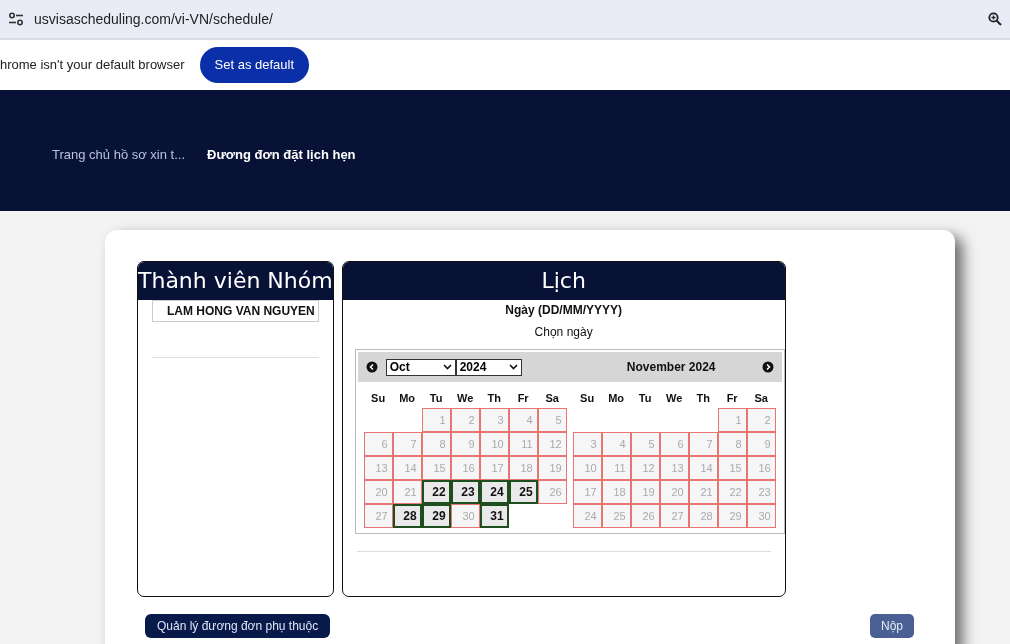 This screenshot has height=644, width=1010. What do you see at coordinates (238, 626) in the screenshot?
I see `footer-button: Quản lý đương đơn phụ thuộc` at bounding box center [238, 626].